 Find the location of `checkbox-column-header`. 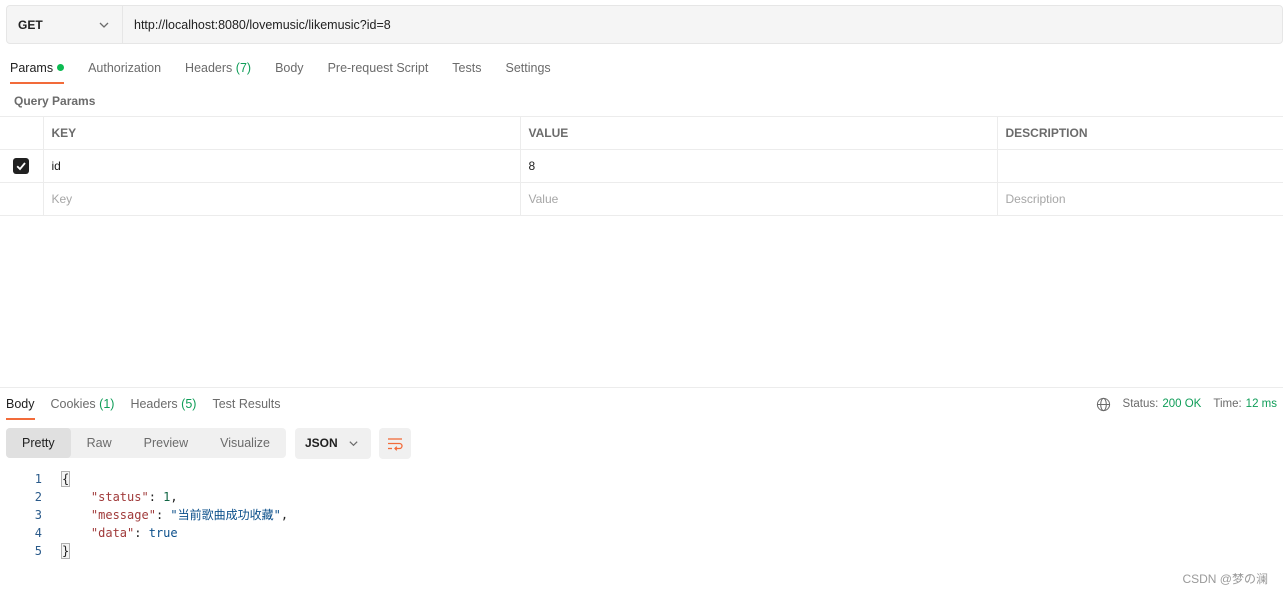

checkbox-column-header is located at coordinates (22, 133).